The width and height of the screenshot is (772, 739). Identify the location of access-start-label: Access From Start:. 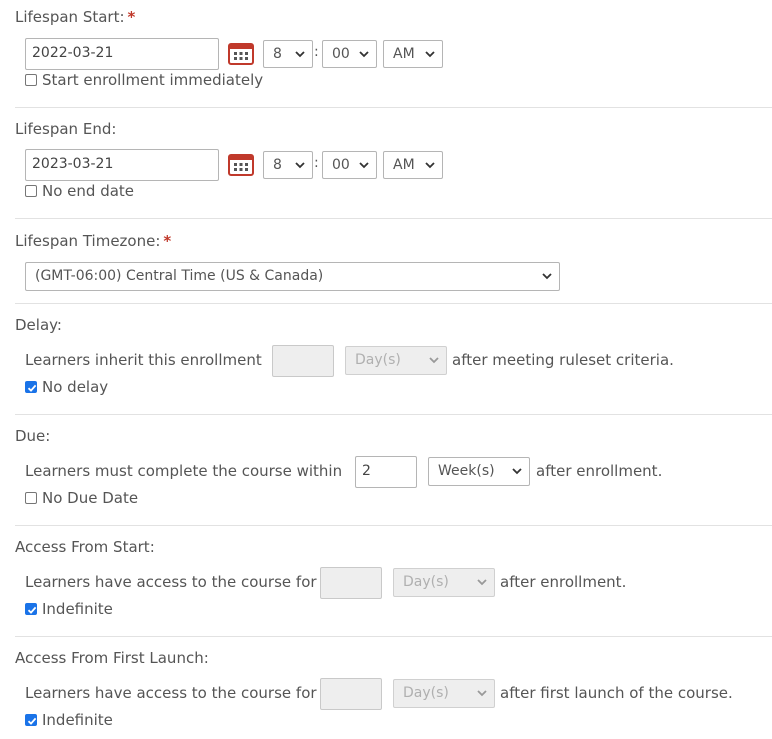
(85, 547).